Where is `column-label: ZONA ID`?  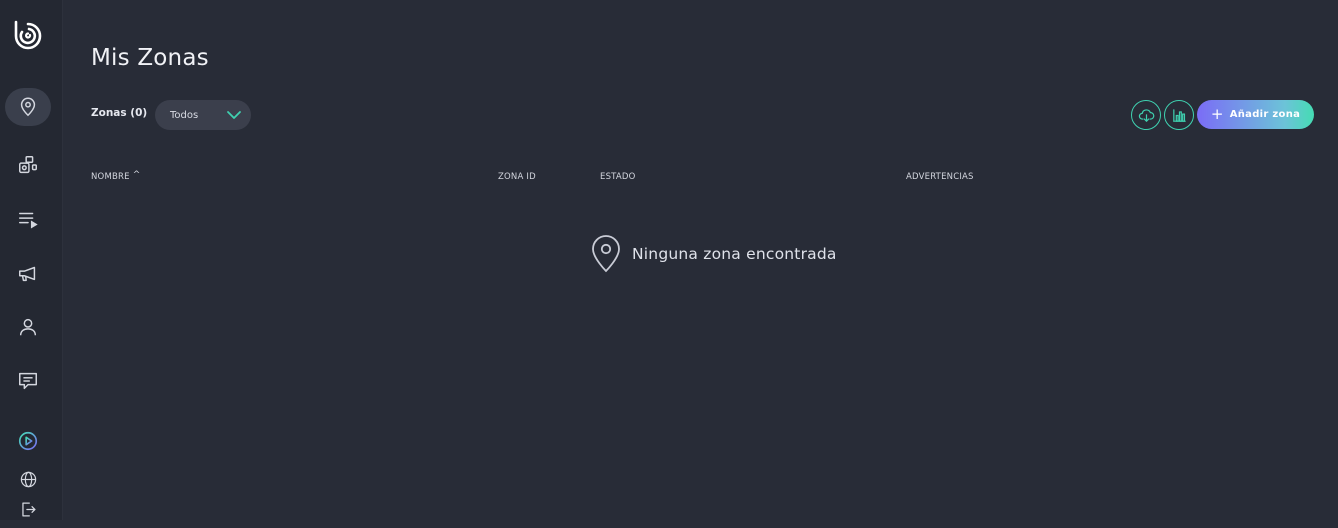 column-label: ZONA ID is located at coordinates (517, 177).